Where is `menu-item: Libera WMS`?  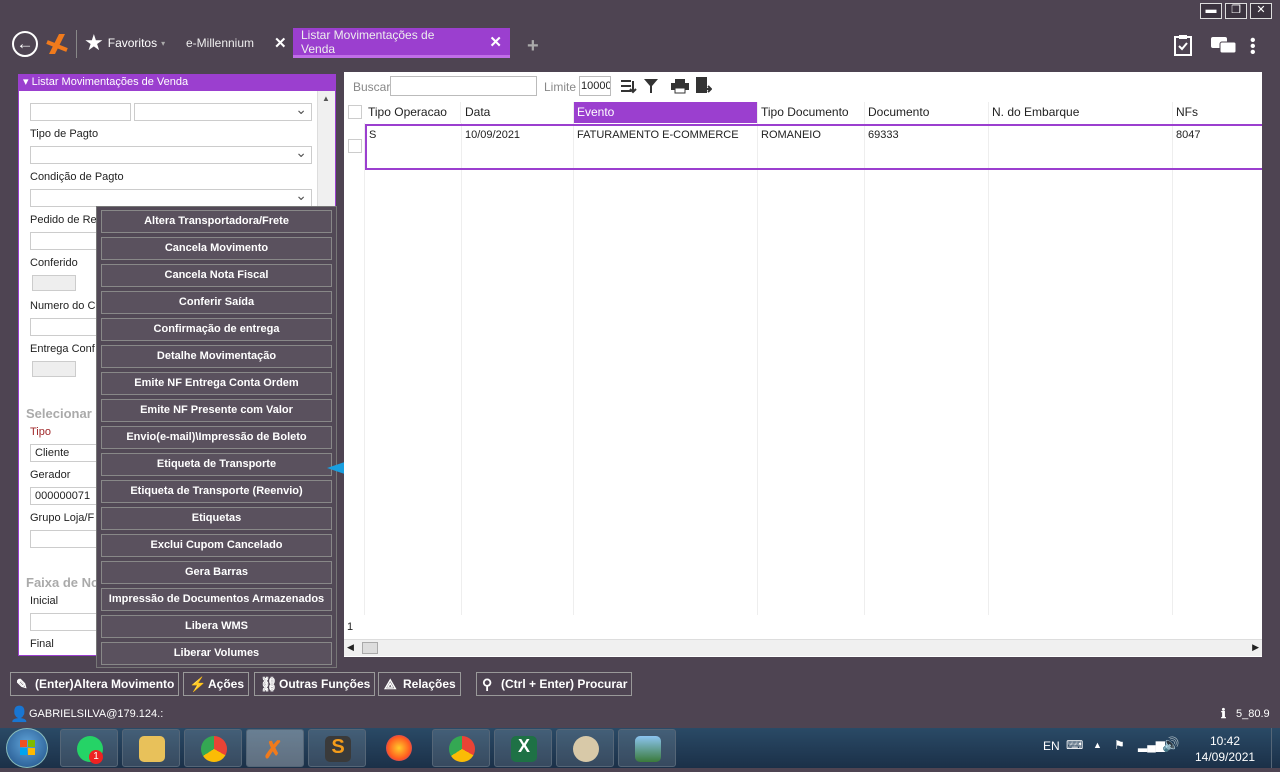
menu-item: Libera WMS is located at coordinates (216, 626).